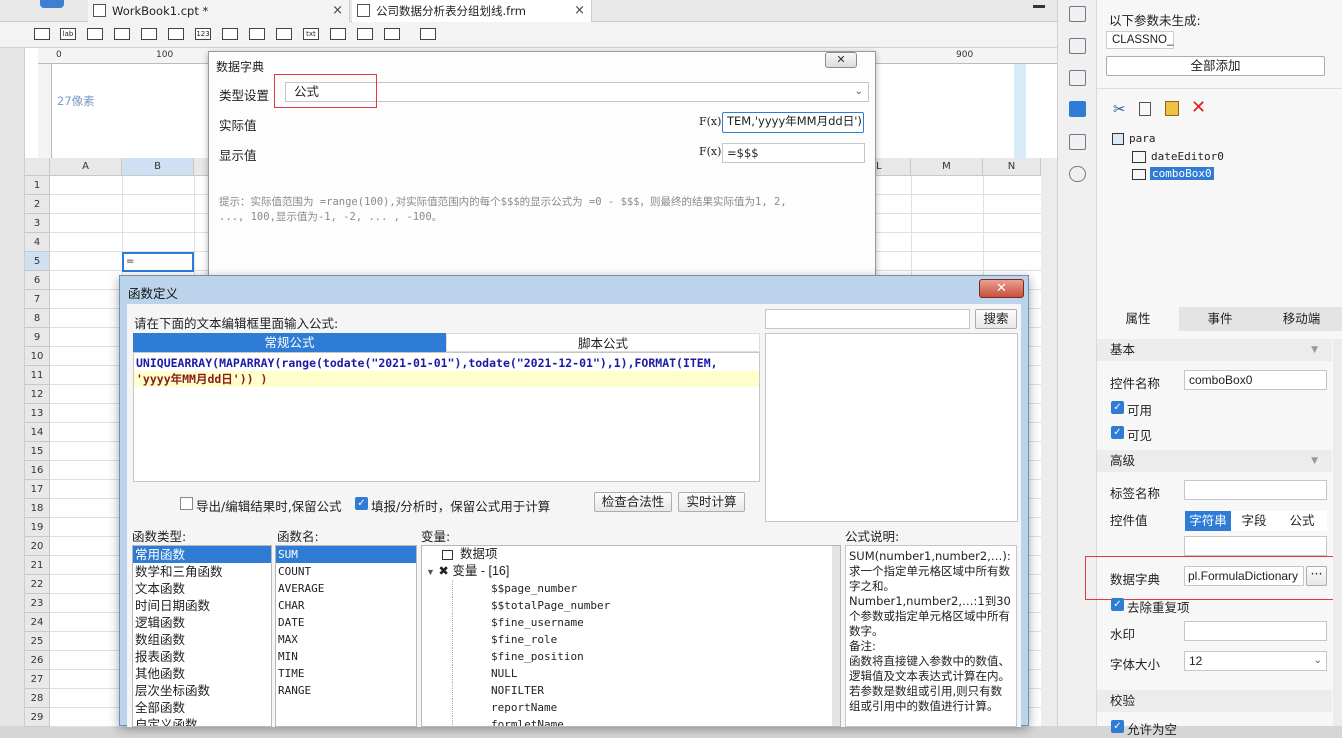 Image resolution: width=1342 pixels, height=738 pixels. Describe the element at coordinates (37, 622) in the screenshot. I see `row-header: 24` at that location.